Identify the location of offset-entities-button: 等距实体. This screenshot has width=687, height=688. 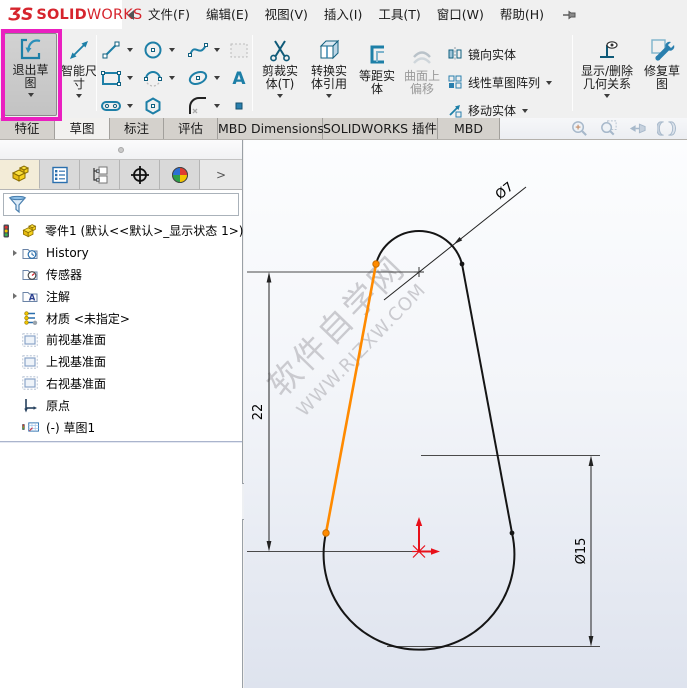
(377, 68).